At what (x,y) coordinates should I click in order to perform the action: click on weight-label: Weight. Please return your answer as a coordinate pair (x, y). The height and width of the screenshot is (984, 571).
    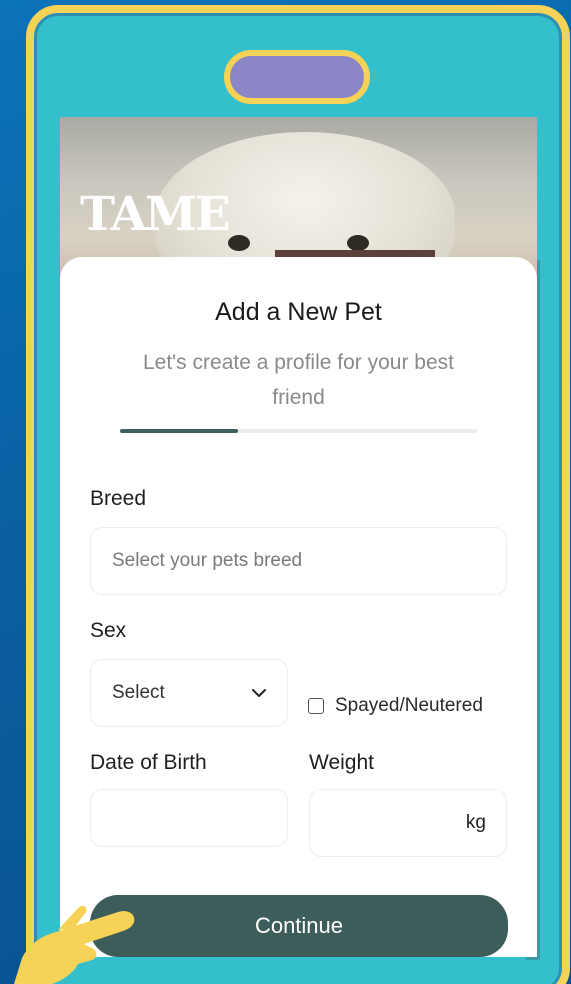
    Looking at the image, I should click on (341, 762).